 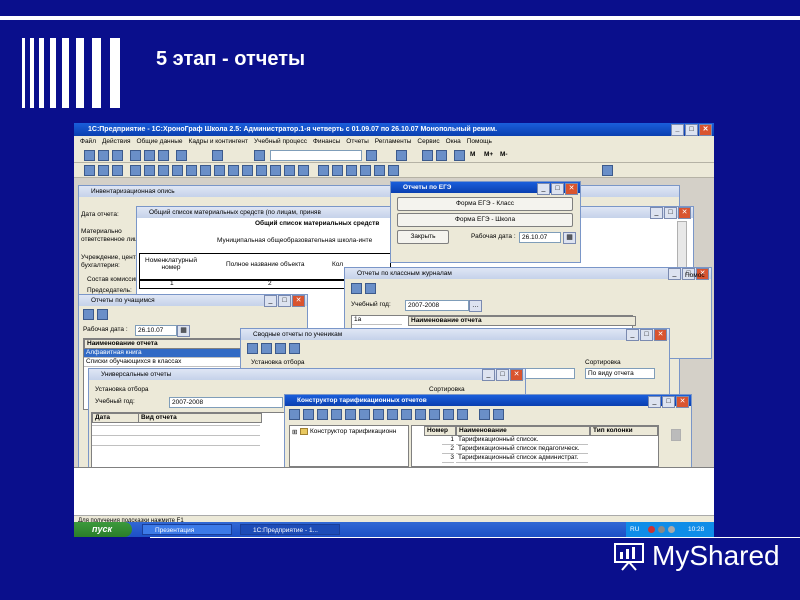 I want to click on tree-root-item: Конструктор тарификационн, so click(x=353, y=431).